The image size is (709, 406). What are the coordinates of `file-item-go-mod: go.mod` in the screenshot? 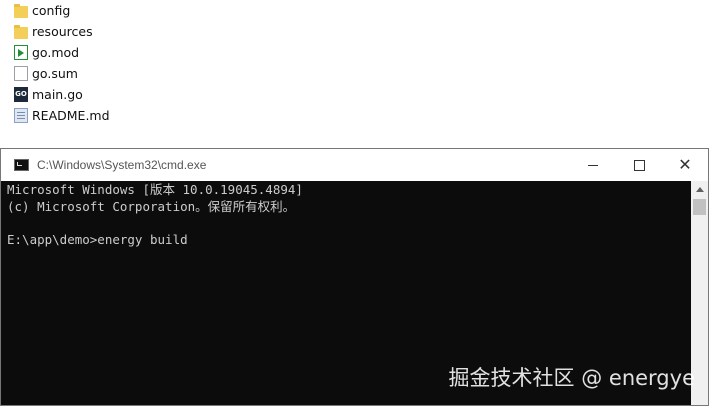 It's located at (62, 52).